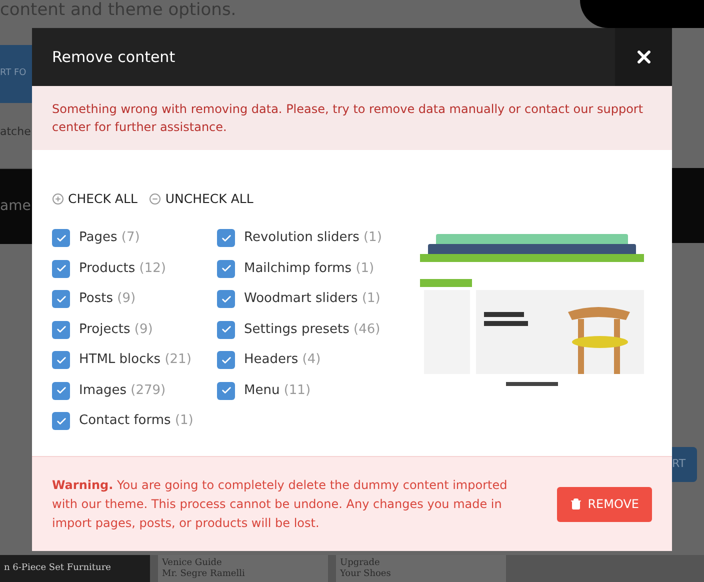 The width and height of the screenshot is (704, 582). What do you see at coordinates (136, 421) in the screenshot?
I see `option-label: Contact forms (1)` at bounding box center [136, 421].